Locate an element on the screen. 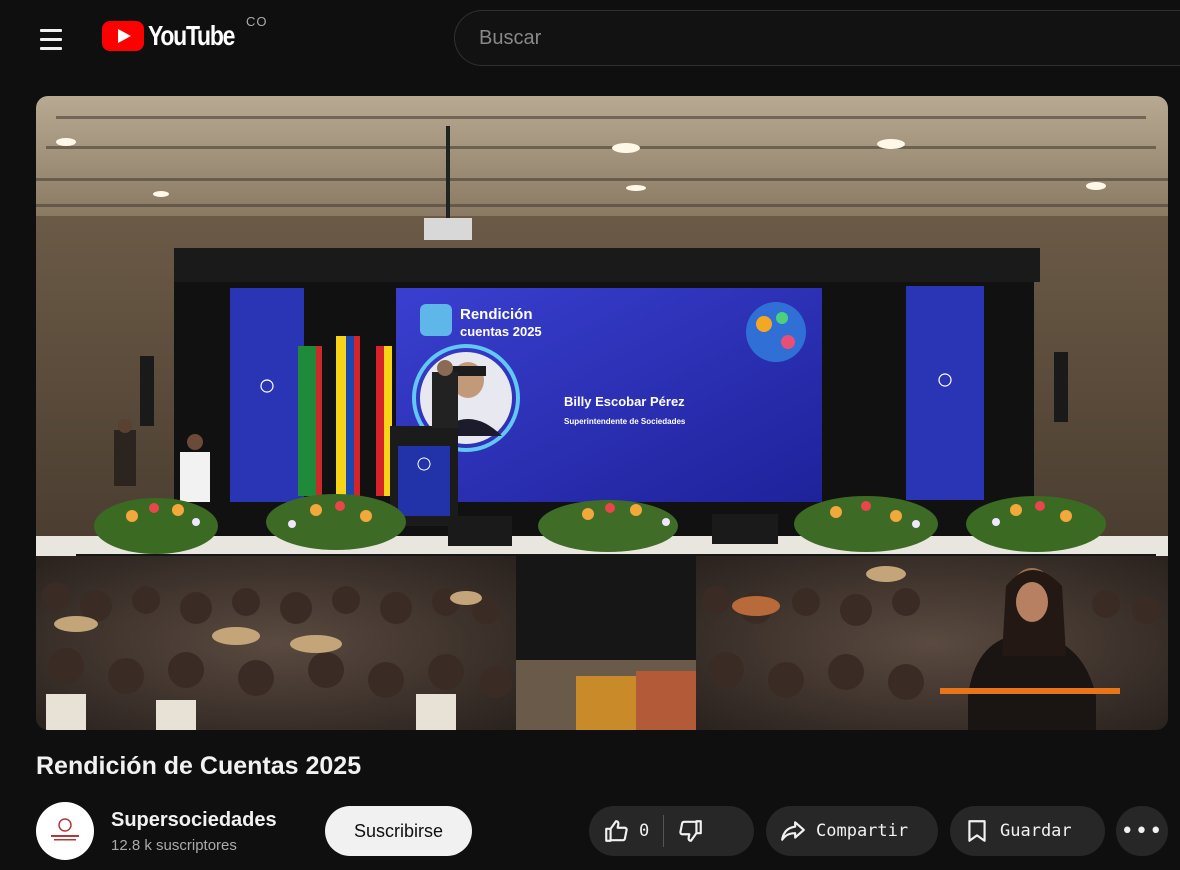 The height and width of the screenshot is (870, 1180). subscribe-button: Suscribirse is located at coordinates (398, 831).